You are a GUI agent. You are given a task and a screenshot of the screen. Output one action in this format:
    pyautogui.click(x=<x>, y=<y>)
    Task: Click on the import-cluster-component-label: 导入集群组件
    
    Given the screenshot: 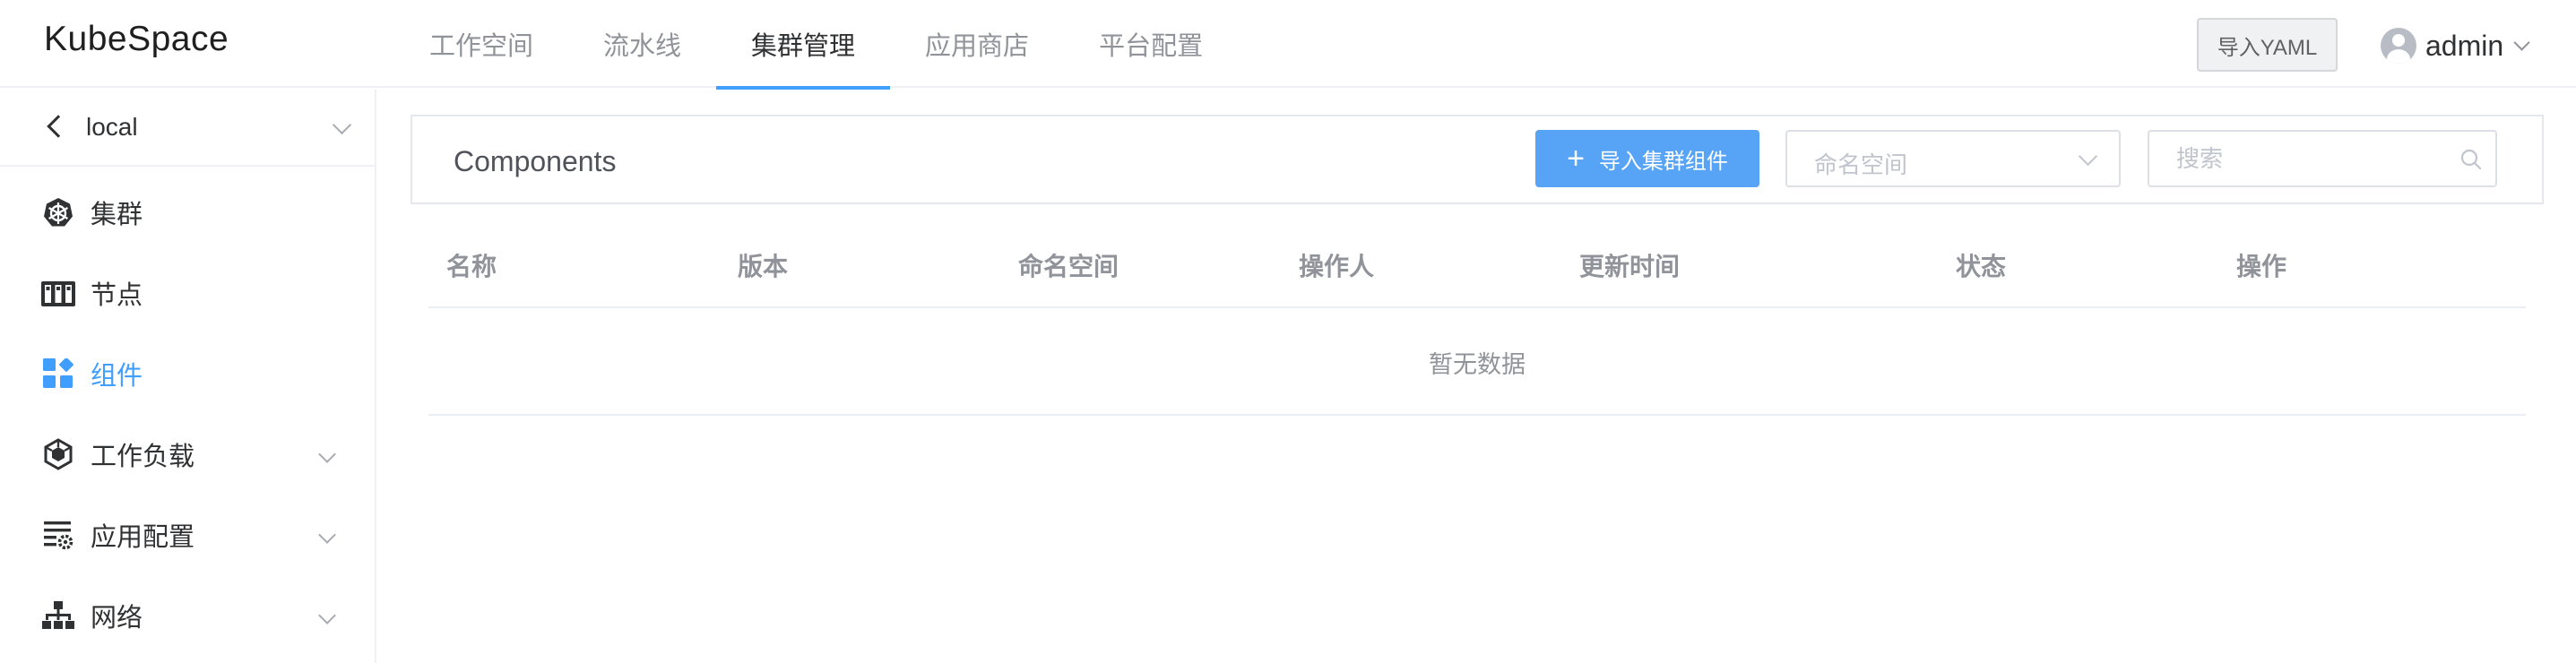 What is the action you would take?
    pyautogui.click(x=1663, y=161)
    